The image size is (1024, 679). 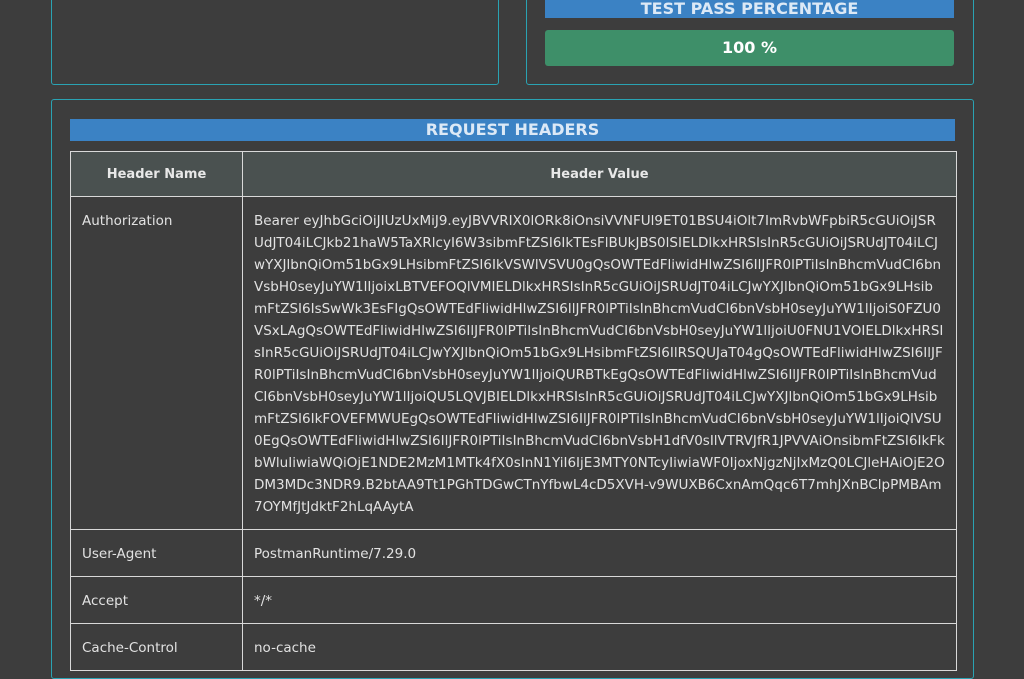 What do you see at coordinates (156, 553) in the screenshot?
I see `header-name-cell: User-Agent` at bounding box center [156, 553].